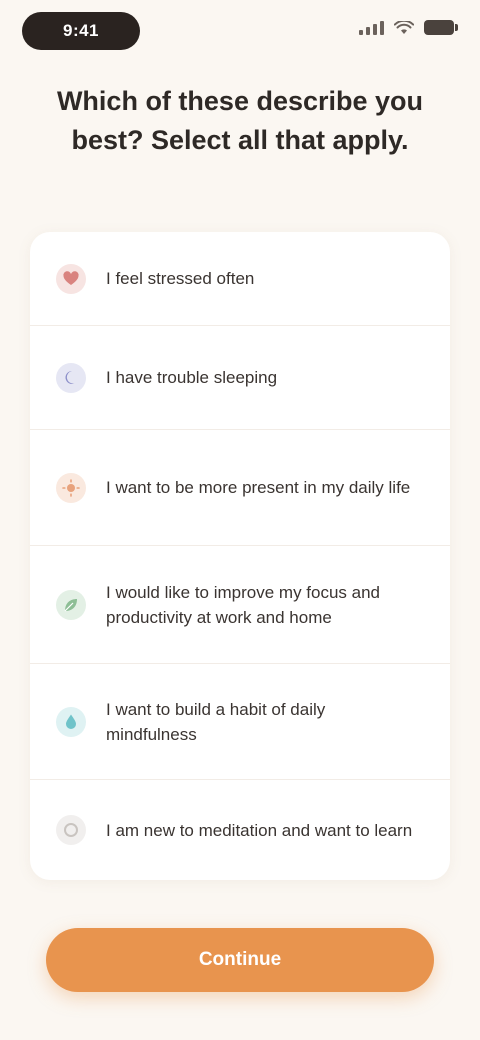  Describe the element at coordinates (371, 27) in the screenshot. I see `signal-icon` at that location.